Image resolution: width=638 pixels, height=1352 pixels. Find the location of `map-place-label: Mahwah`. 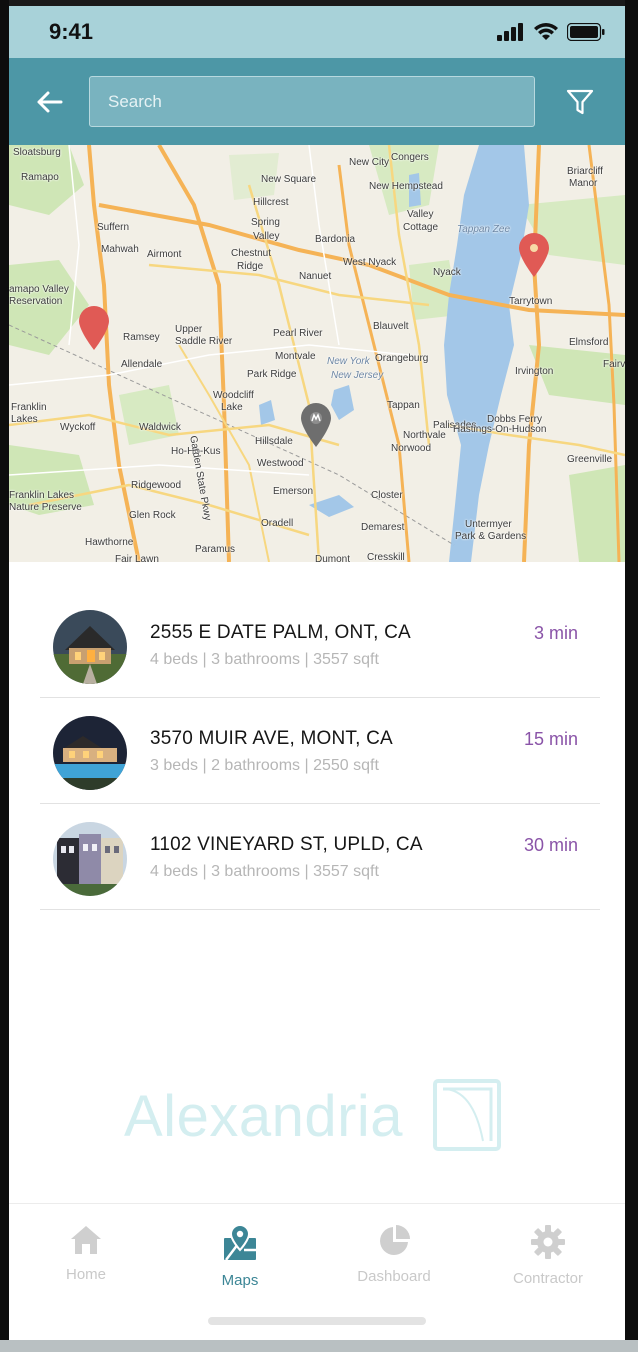

map-place-label: Mahwah is located at coordinates (120, 249).